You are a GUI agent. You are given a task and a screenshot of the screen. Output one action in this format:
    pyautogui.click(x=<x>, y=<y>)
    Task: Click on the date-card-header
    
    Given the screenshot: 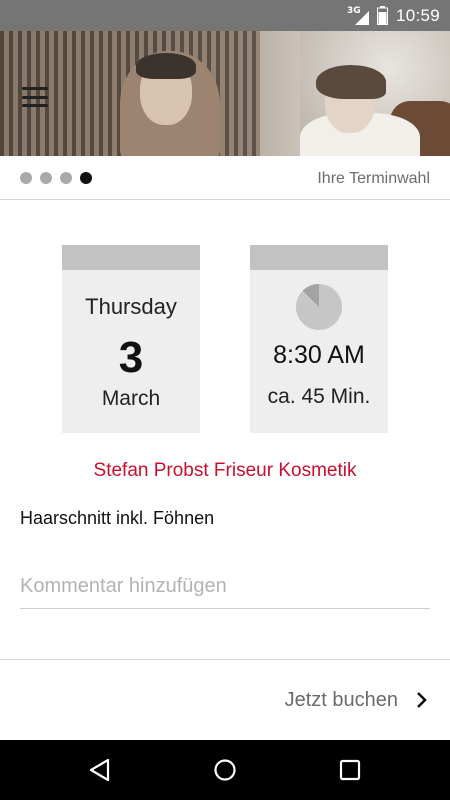 What is the action you would take?
    pyautogui.click(x=131, y=257)
    